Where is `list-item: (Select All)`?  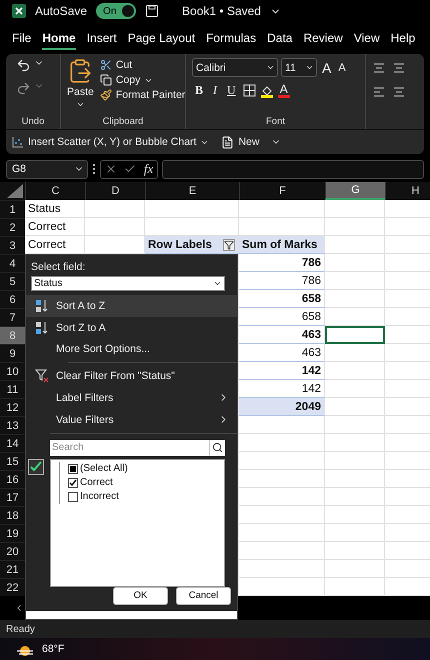
list-item: (Select All) is located at coordinates (141, 469).